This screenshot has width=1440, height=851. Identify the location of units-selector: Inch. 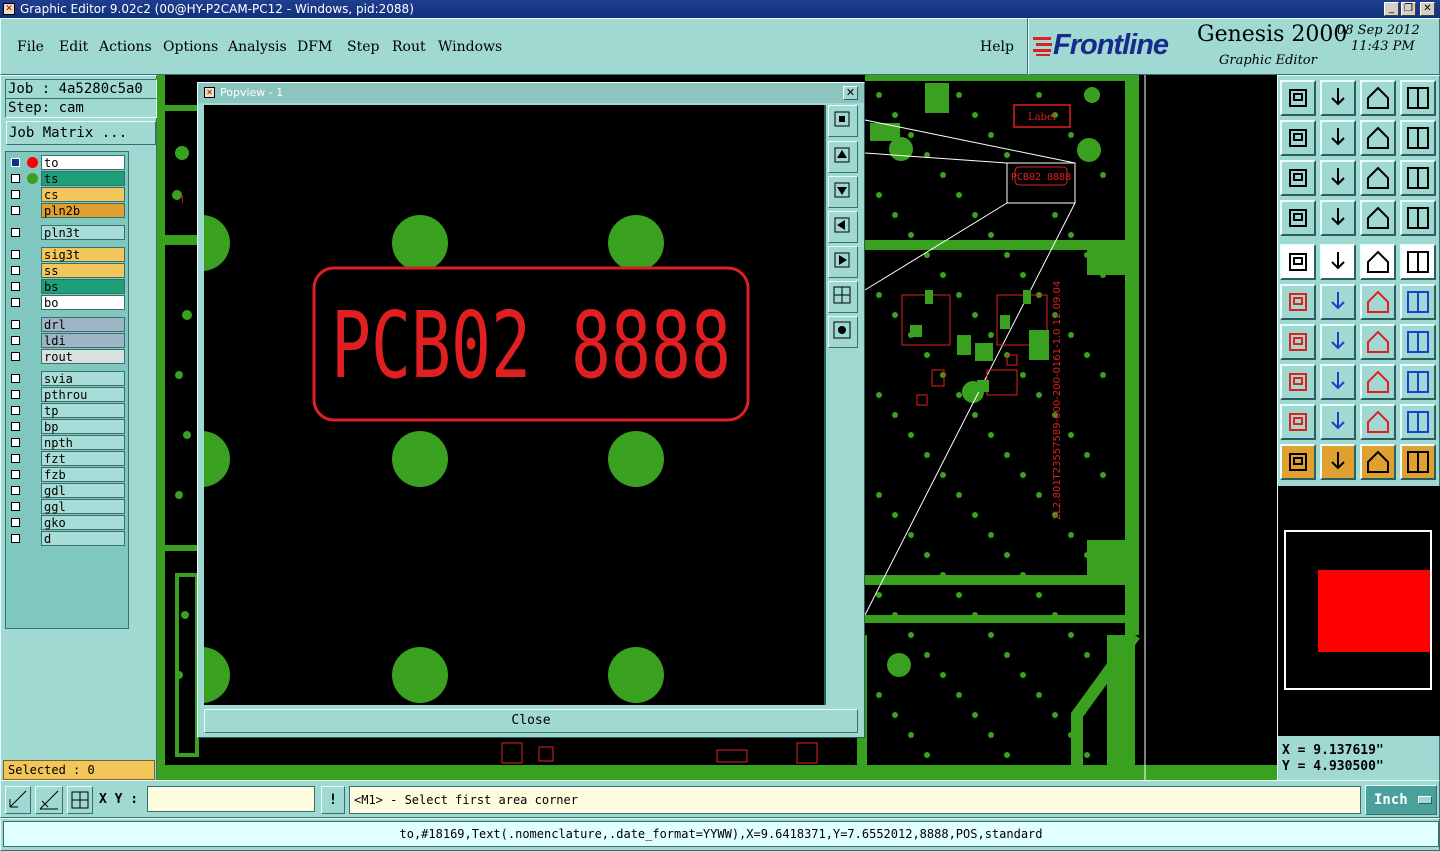
(1401, 800).